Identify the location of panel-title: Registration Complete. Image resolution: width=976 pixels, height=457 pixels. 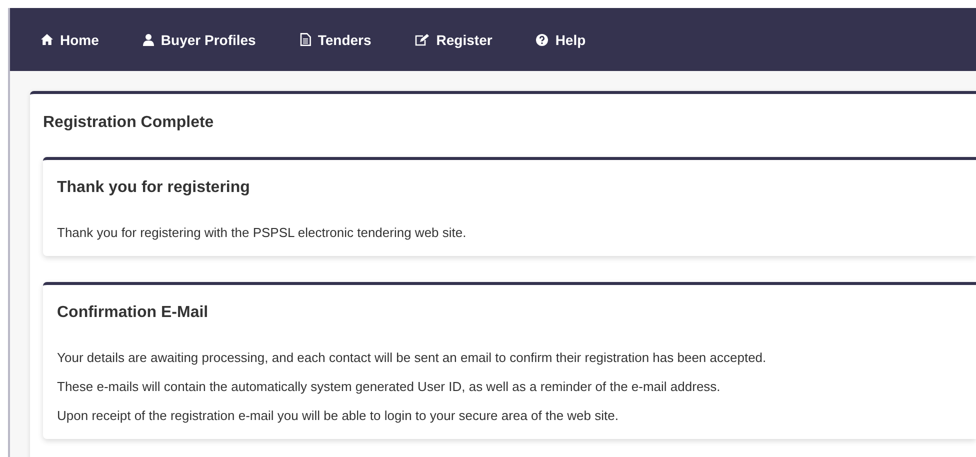
(129, 123).